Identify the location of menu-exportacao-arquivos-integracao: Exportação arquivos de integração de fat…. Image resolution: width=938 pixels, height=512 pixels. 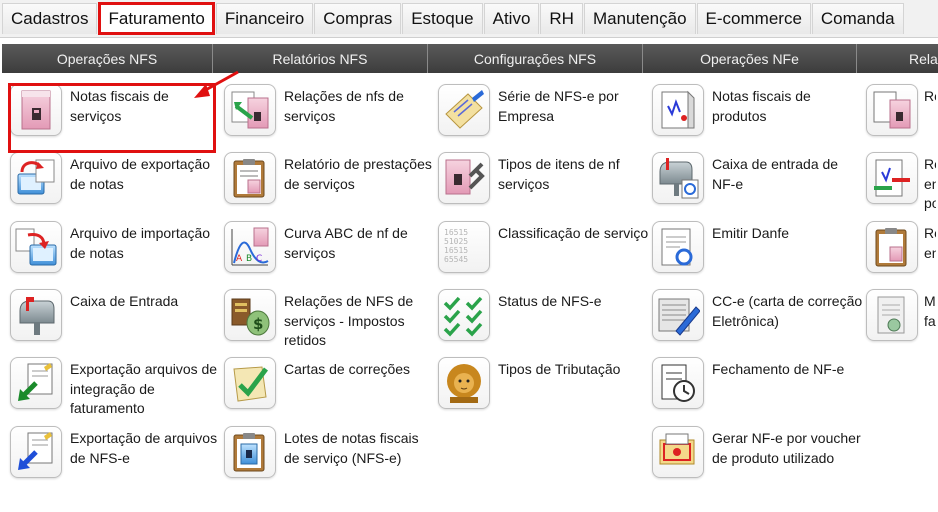
(116, 390).